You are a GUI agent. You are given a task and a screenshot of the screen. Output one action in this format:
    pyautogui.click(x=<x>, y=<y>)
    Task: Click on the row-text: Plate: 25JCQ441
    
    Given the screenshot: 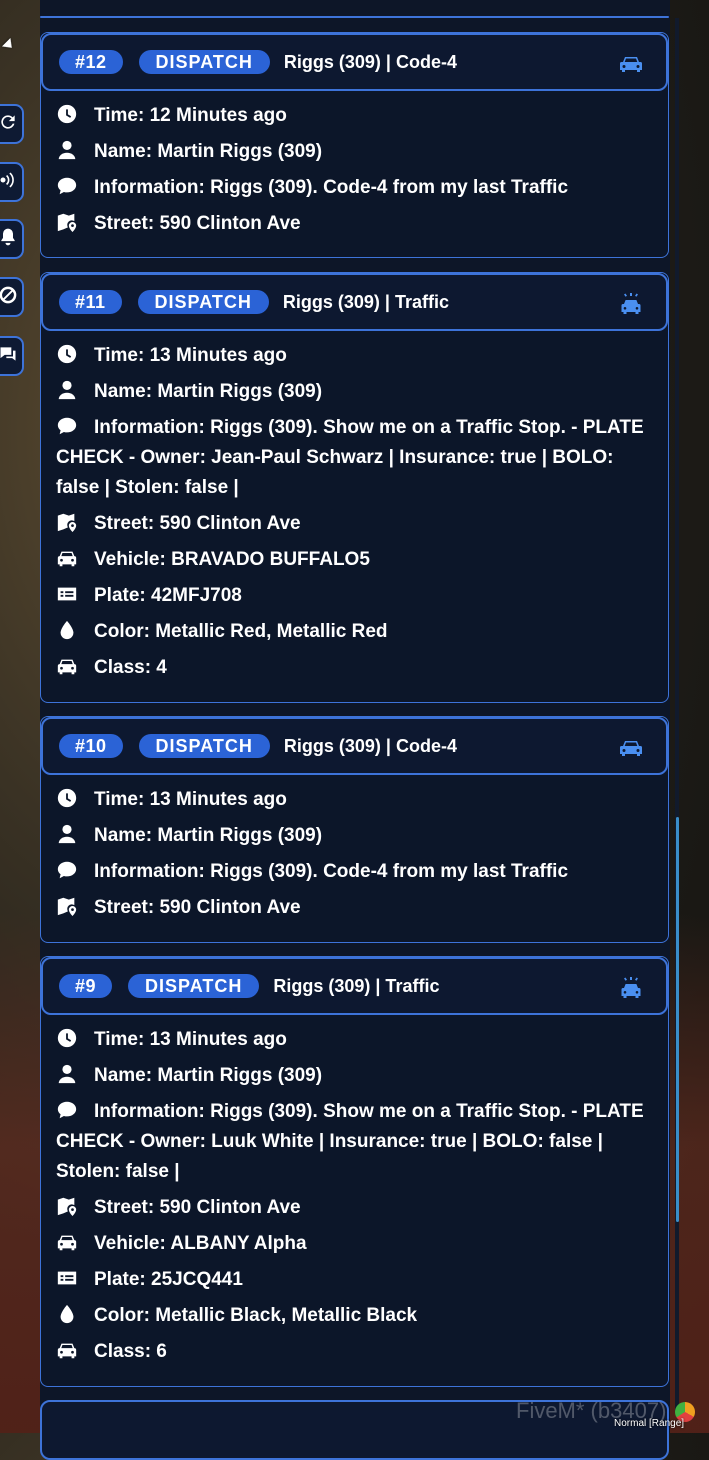 What is the action you would take?
    pyautogui.click(x=168, y=1279)
    